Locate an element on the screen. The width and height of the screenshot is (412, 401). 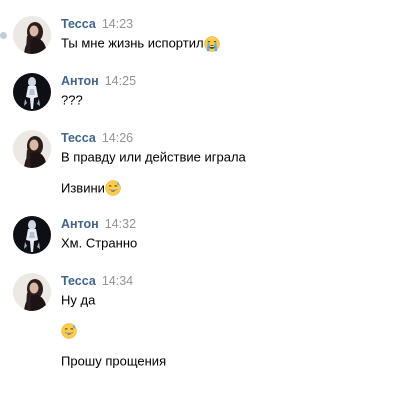
message-timestamp: 14:26 is located at coordinates (117, 138).